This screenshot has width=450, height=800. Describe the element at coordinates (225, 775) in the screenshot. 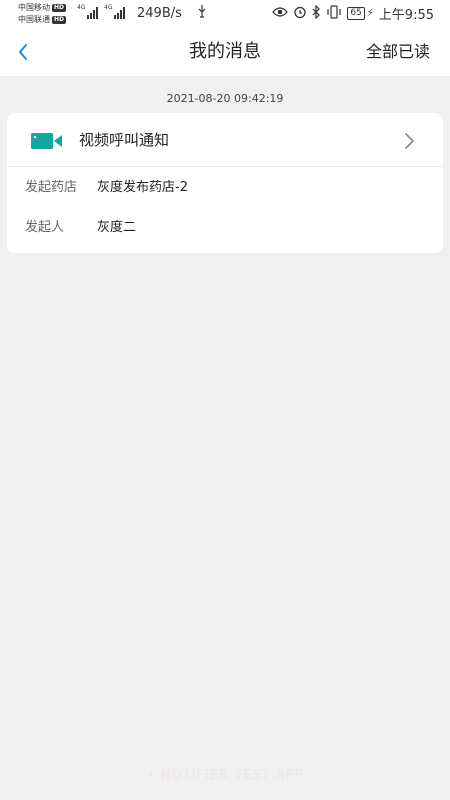

I see `watermark: • NOTIFIER TEST APP` at that location.